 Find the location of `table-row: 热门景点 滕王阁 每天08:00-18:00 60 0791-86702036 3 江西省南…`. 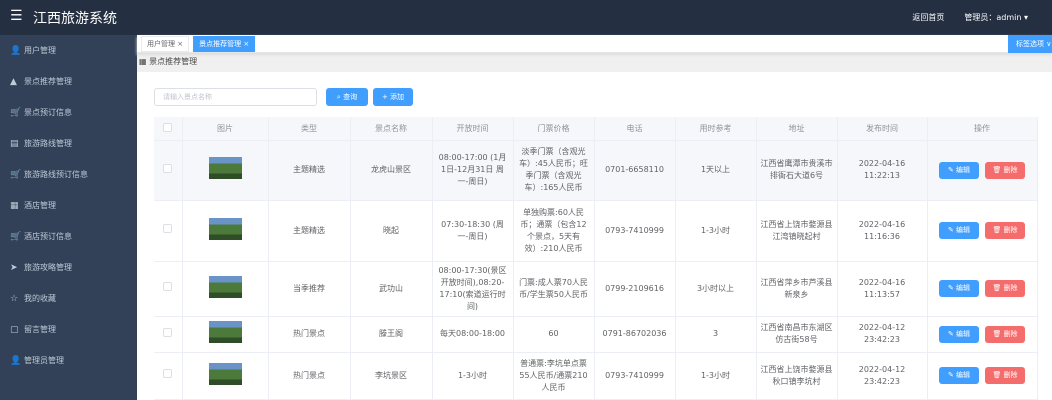

table-row: 热门景点 滕王阁 每天08:00-18:00 60 0791-86702036 3 江西省南… is located at coordinates (596, 334).